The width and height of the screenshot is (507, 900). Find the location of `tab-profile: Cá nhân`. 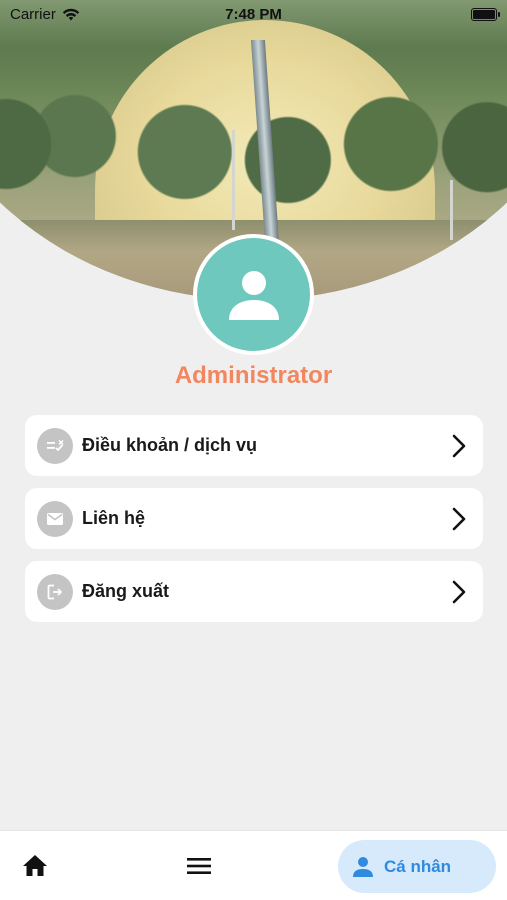

tab-profile: Cá nhân is located at coordinates (417, 866).